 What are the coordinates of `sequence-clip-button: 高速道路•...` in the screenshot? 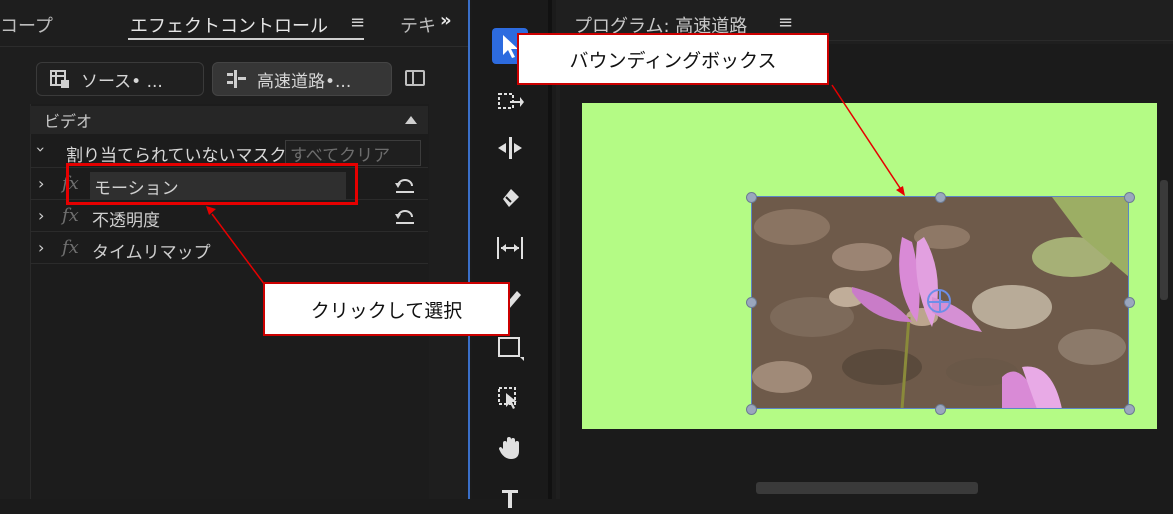 It's located at (302, 79).